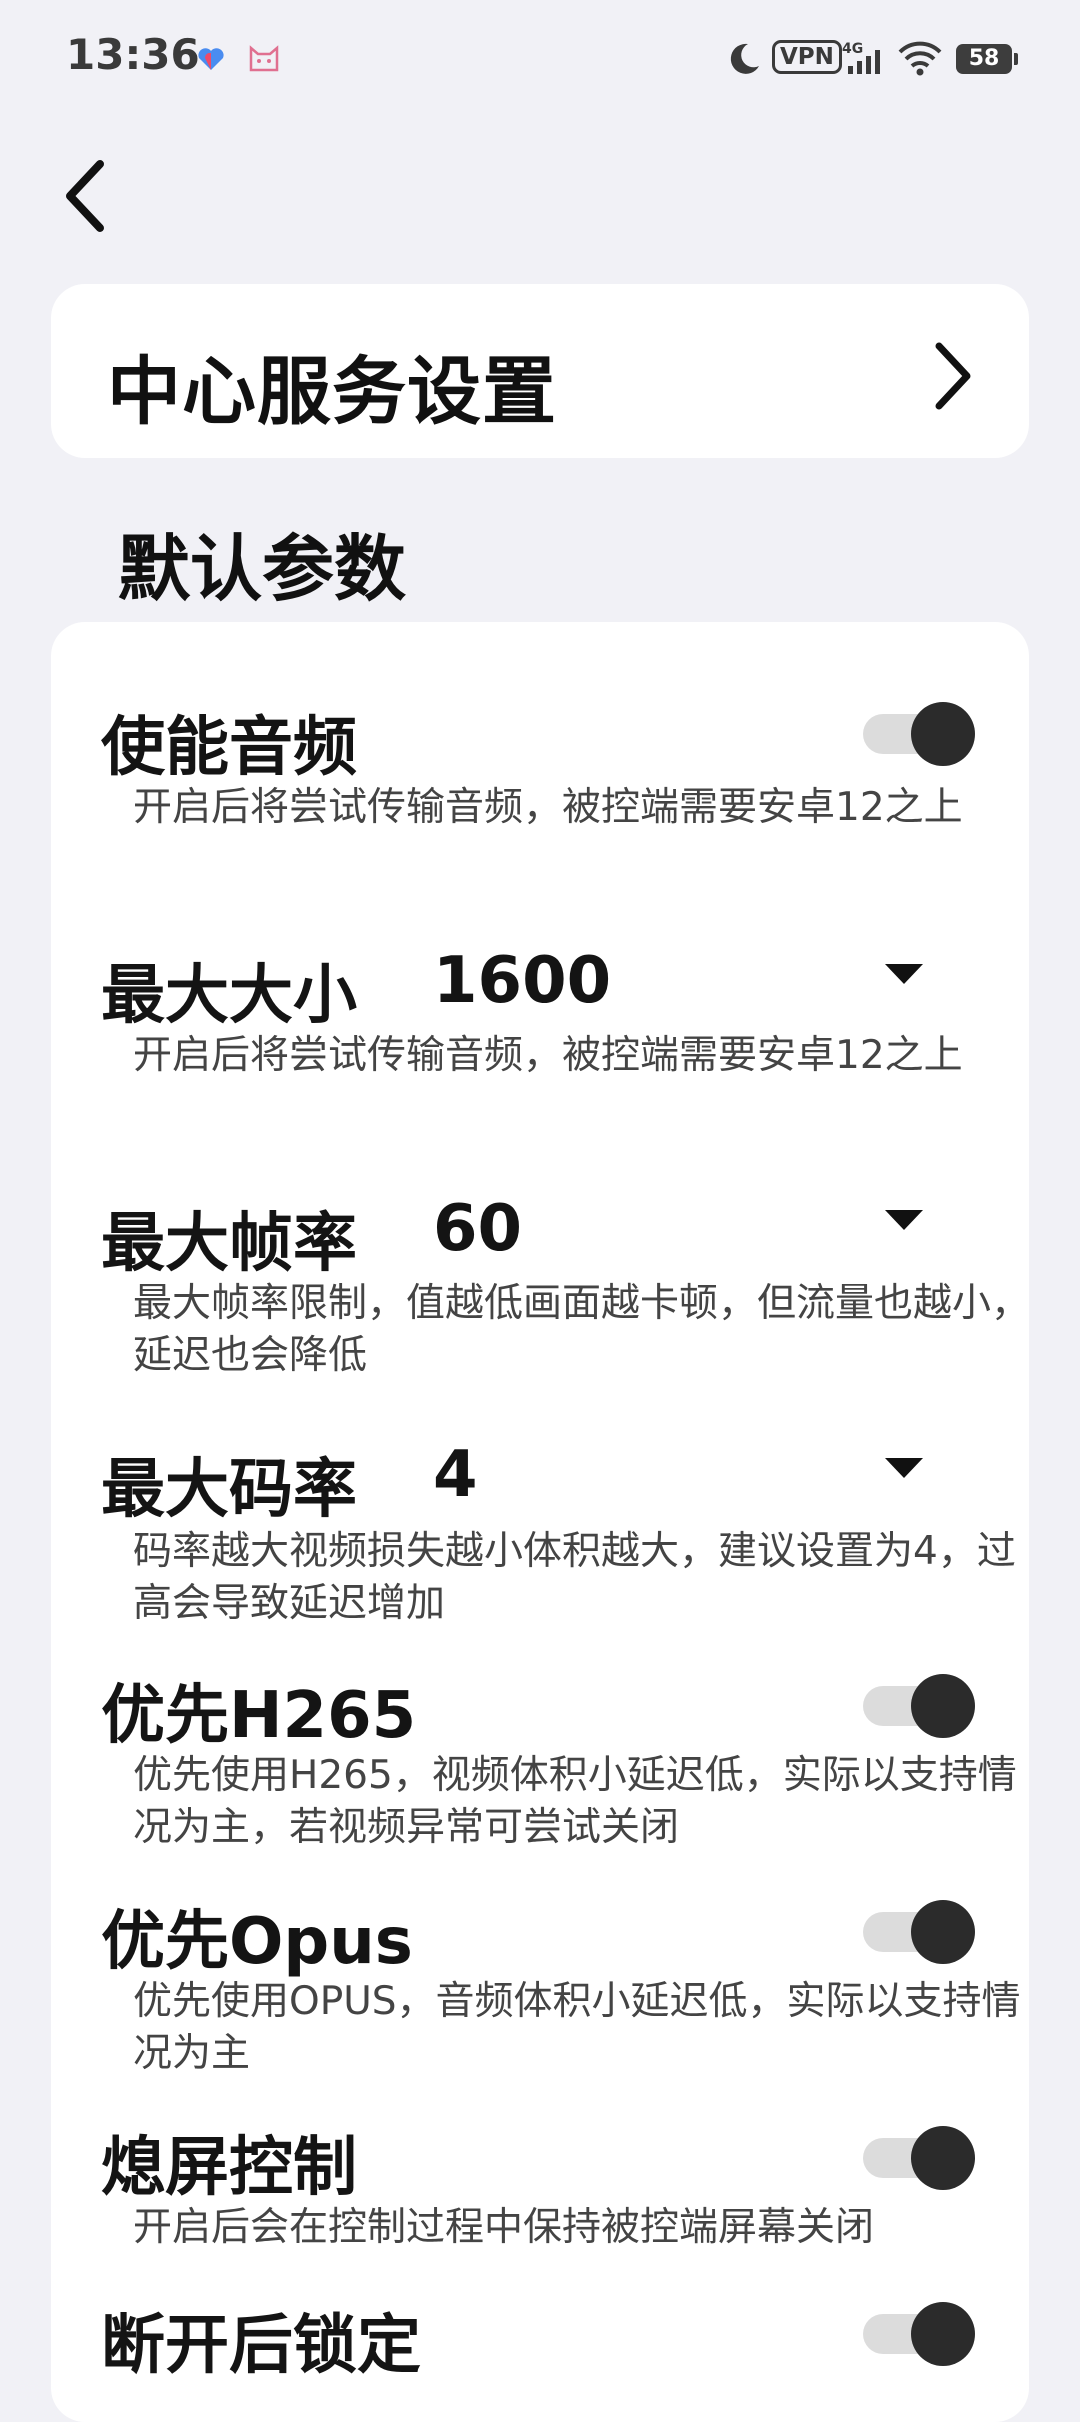 The image size is (1080, 2422). What do you see at coordinates (987, 59) in the screenshot?
I see `battery-icon: 58` at bounding box center [987, 59].